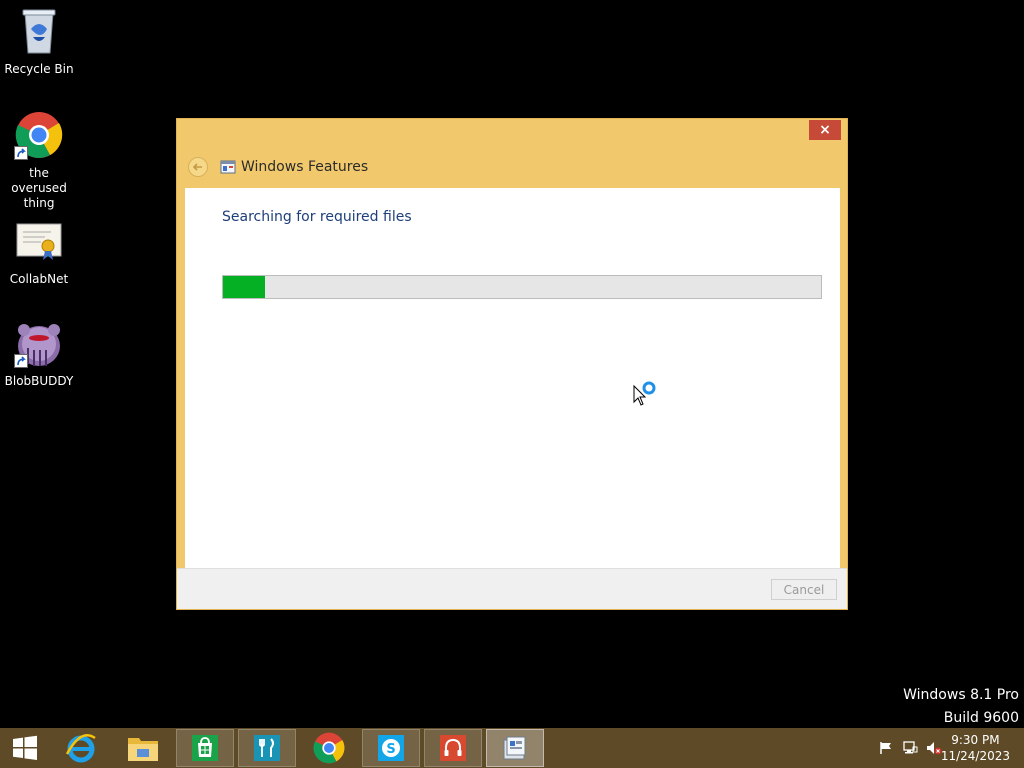 The height and width of the screenshot is (768, 1024). Describe the element at coordinates (39, 241) in the screenshot. I see `certificate-icon` at that location.